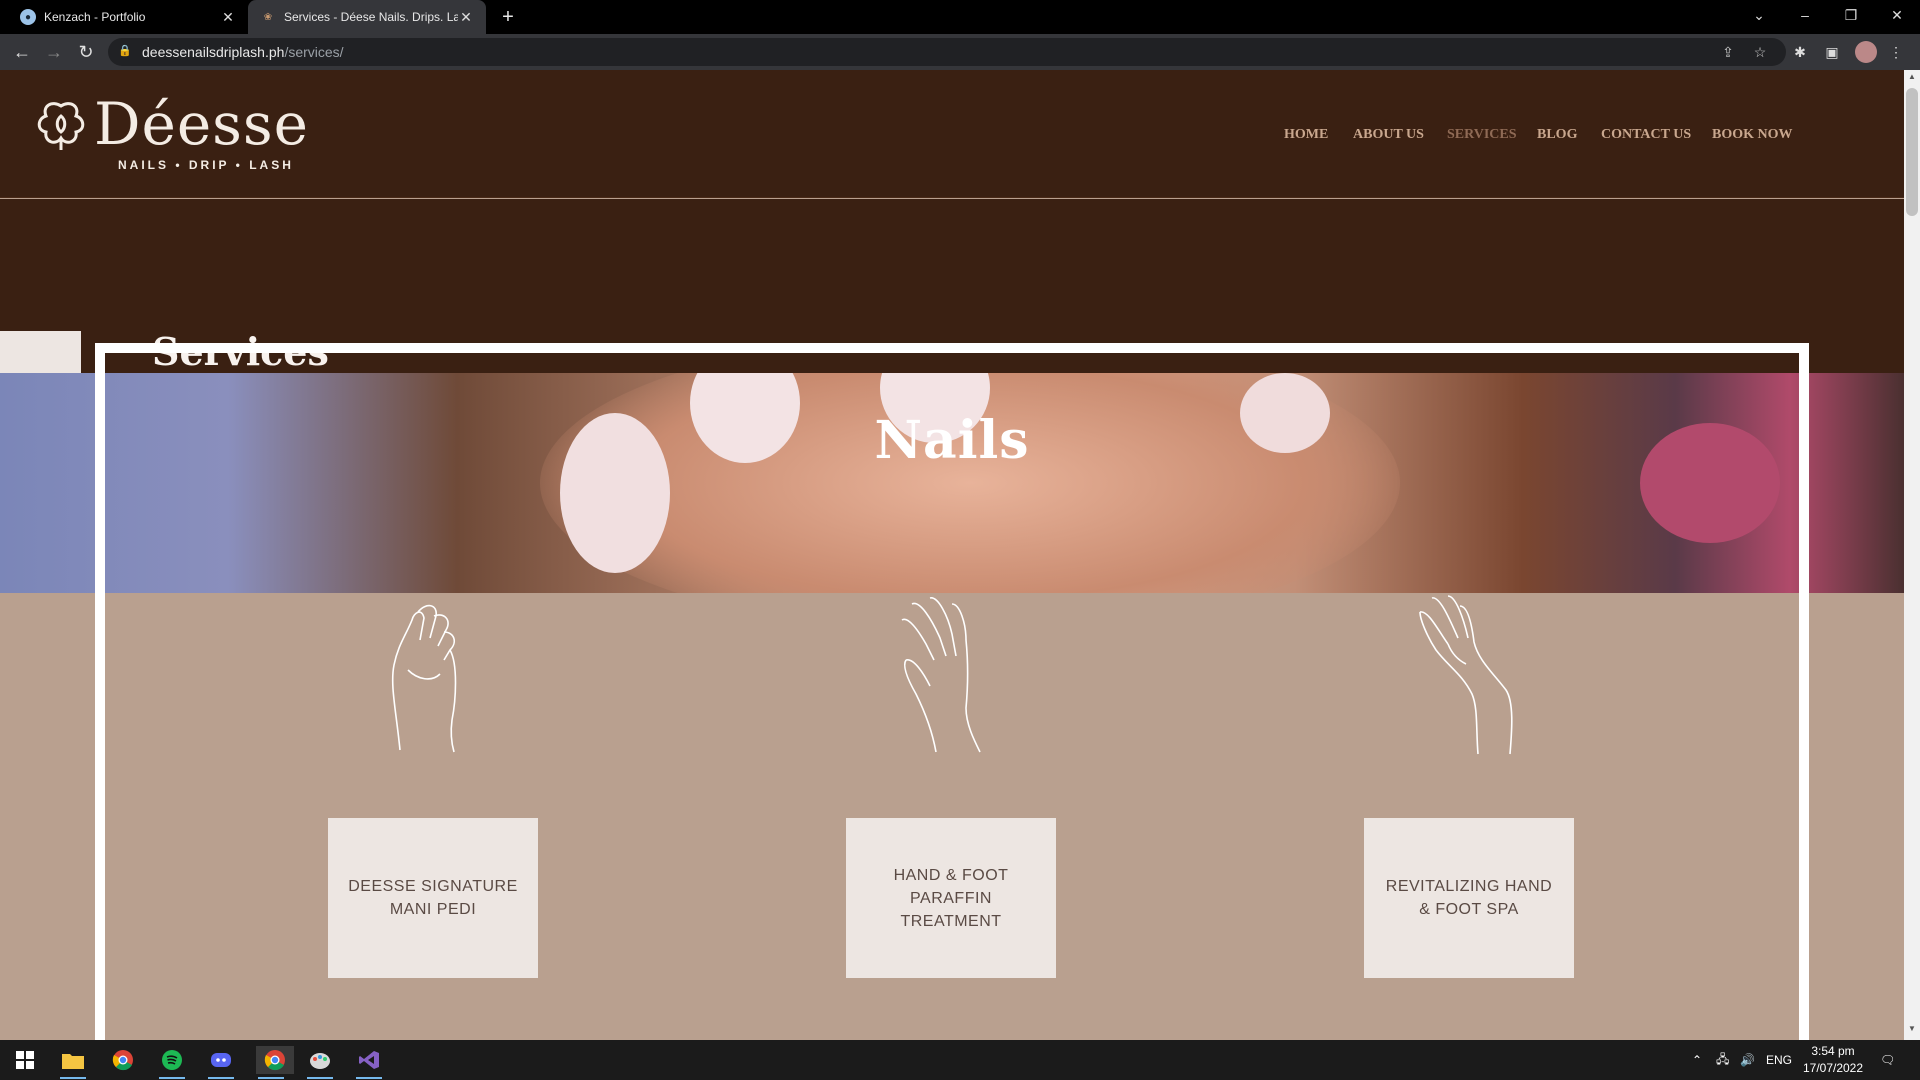 This screenshot has height=1080, width=1920. I want to click on share-icon: ⇪, so click(1728, 52).